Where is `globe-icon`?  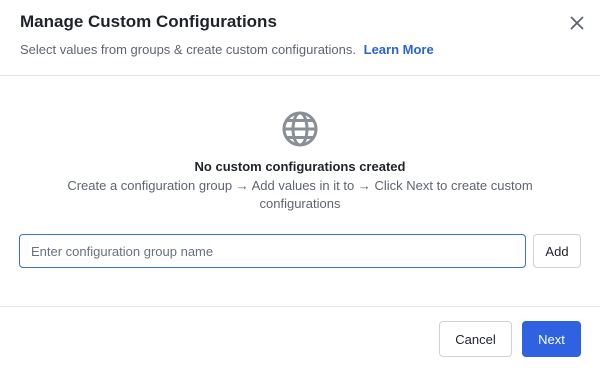
globe-icon is located at coordinates (300, 129).